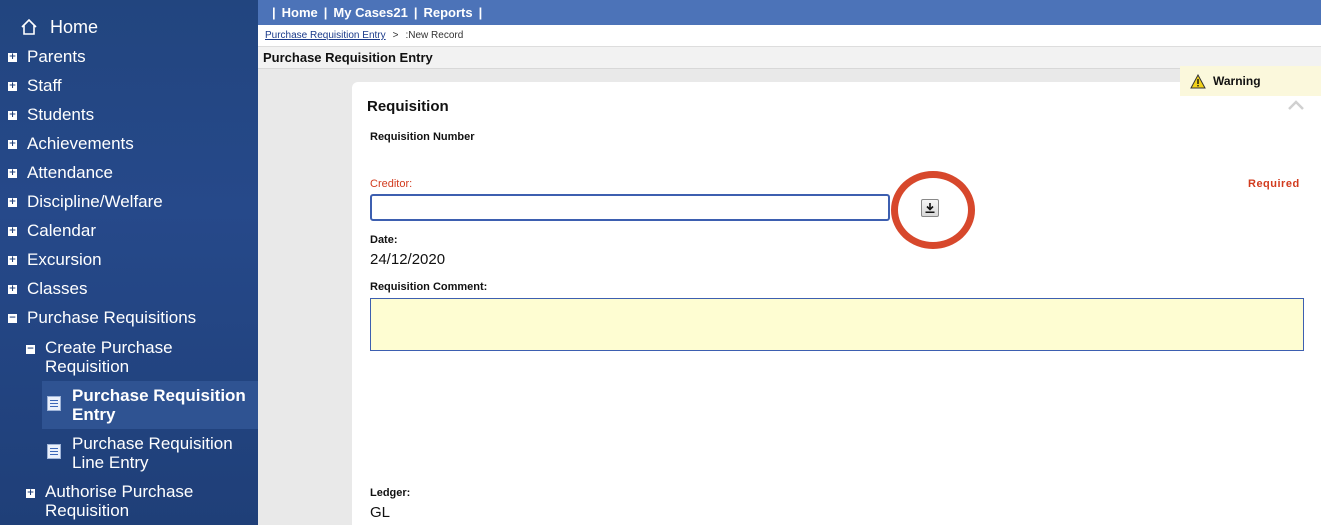 This screenshot has height=525, width=1321. I want to click on nav-item-achievements: + Achievements, so click(71, 144).